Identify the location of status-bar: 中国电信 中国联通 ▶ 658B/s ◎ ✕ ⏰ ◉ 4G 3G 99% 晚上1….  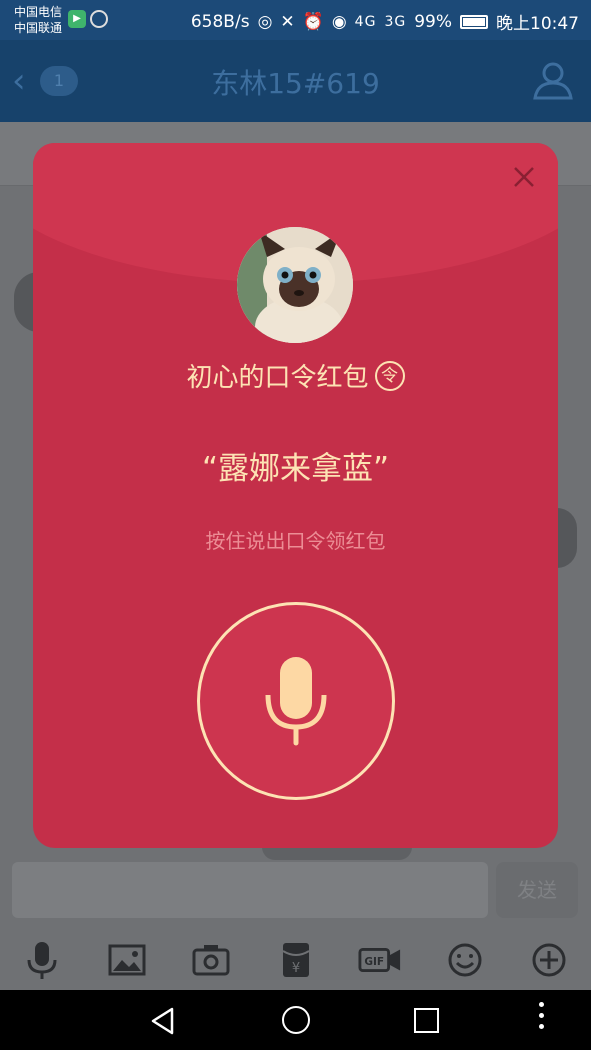
(295, 20).